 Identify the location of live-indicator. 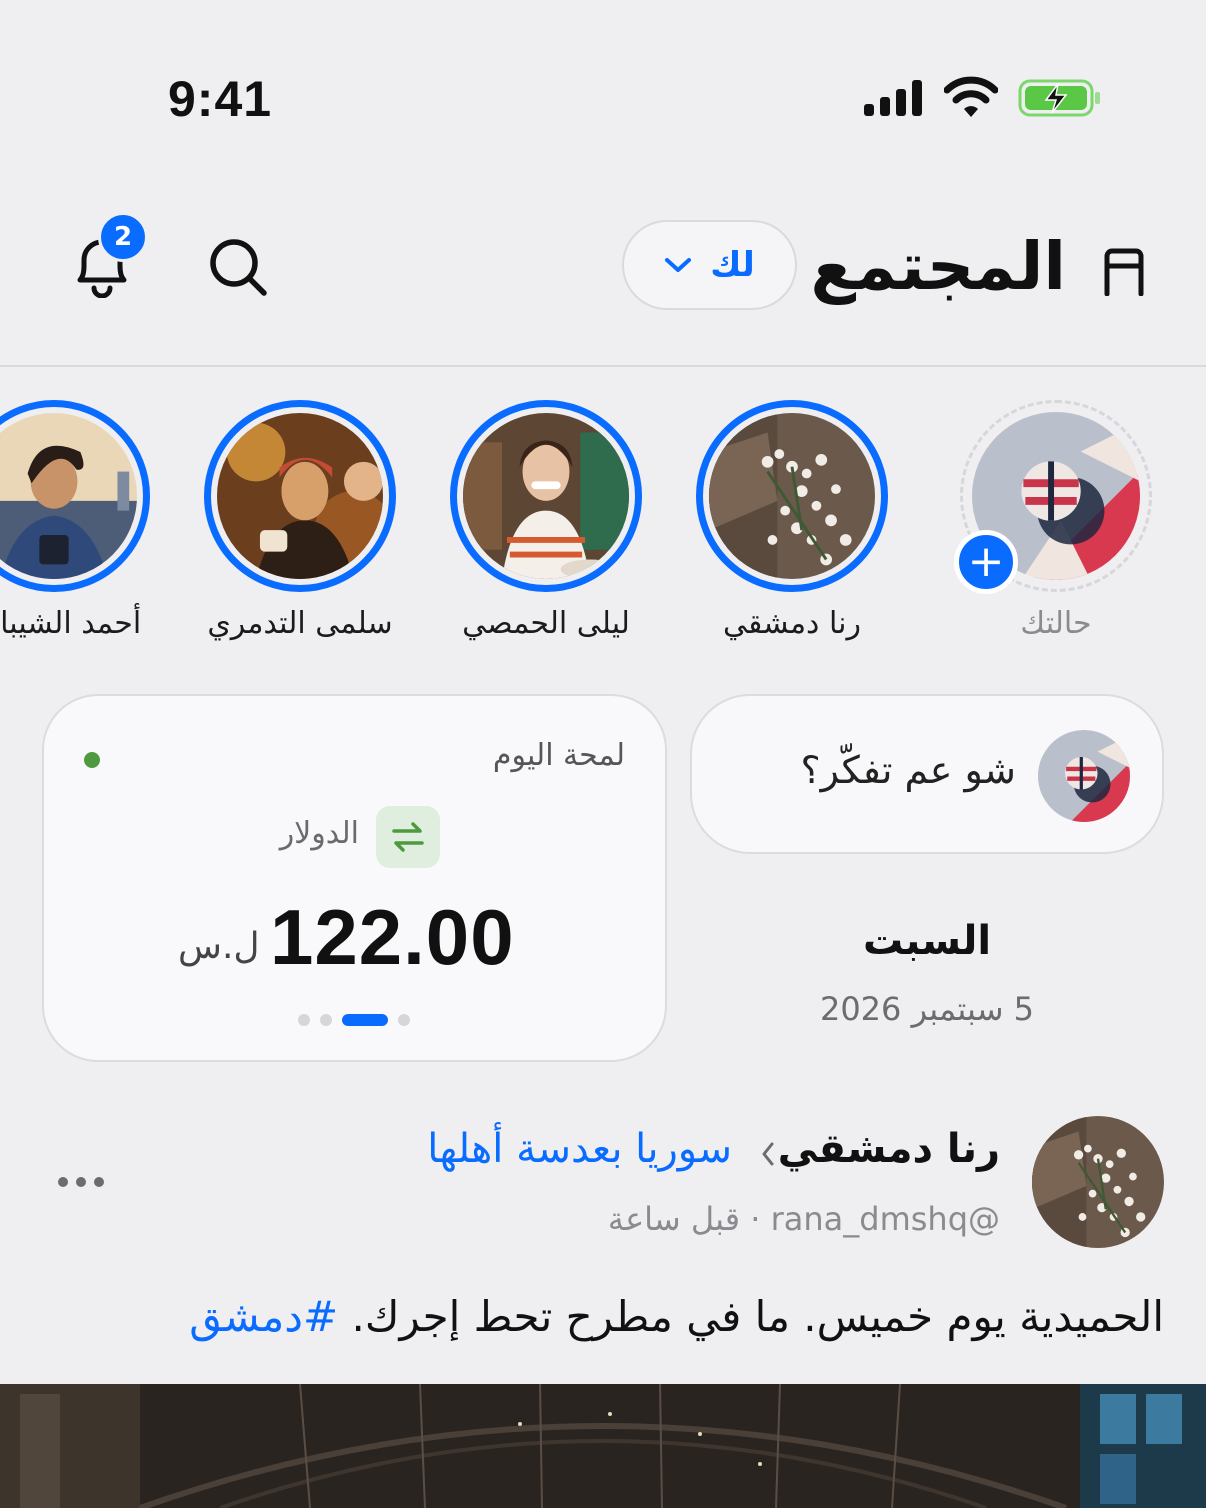
(92, 760).